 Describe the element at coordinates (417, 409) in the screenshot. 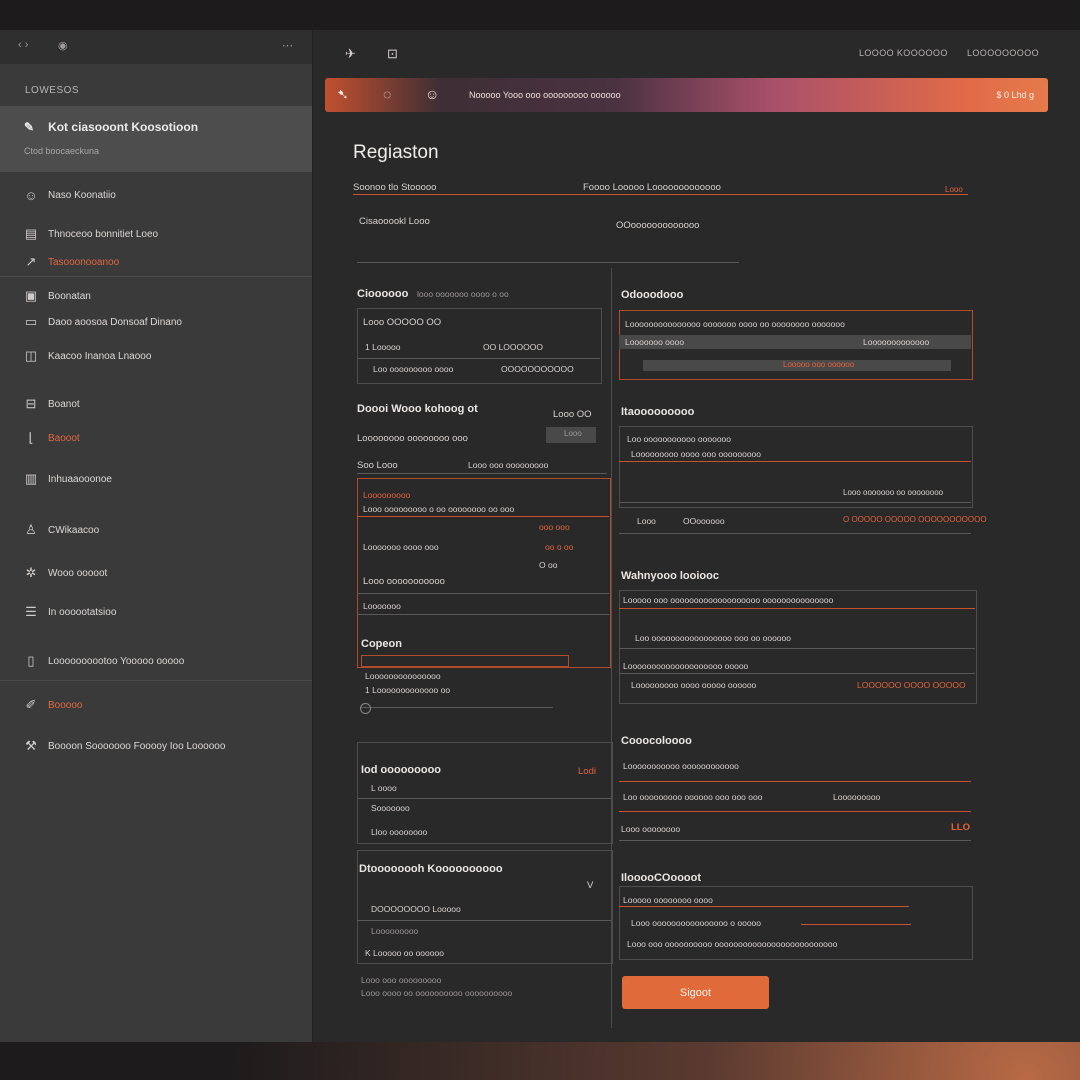

I see `left-sec2-title: Doooi Wooo kohoog ot` at that location.